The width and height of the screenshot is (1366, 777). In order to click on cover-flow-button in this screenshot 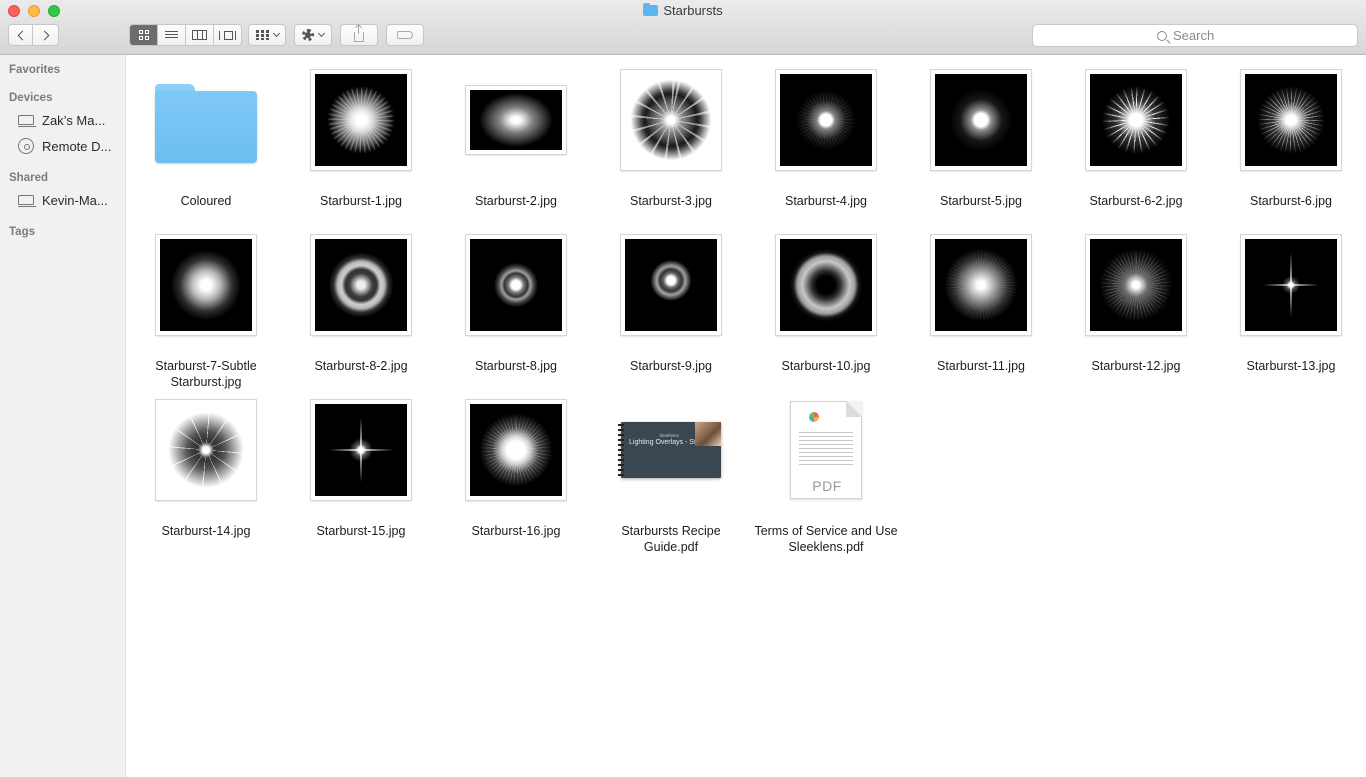, I will do `click(227, 35)`.